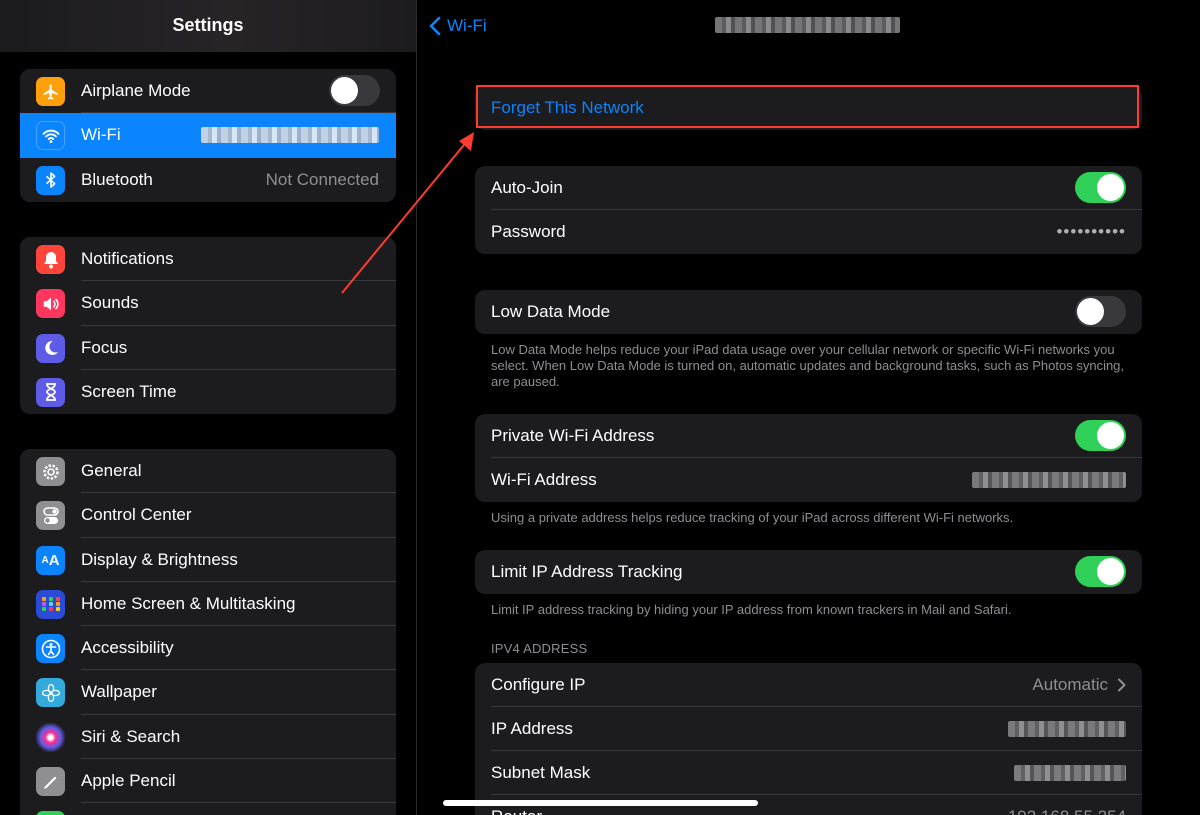 This screenshot has width=1200, height=815. I want to click on password-label: Password, so click(528, 231).